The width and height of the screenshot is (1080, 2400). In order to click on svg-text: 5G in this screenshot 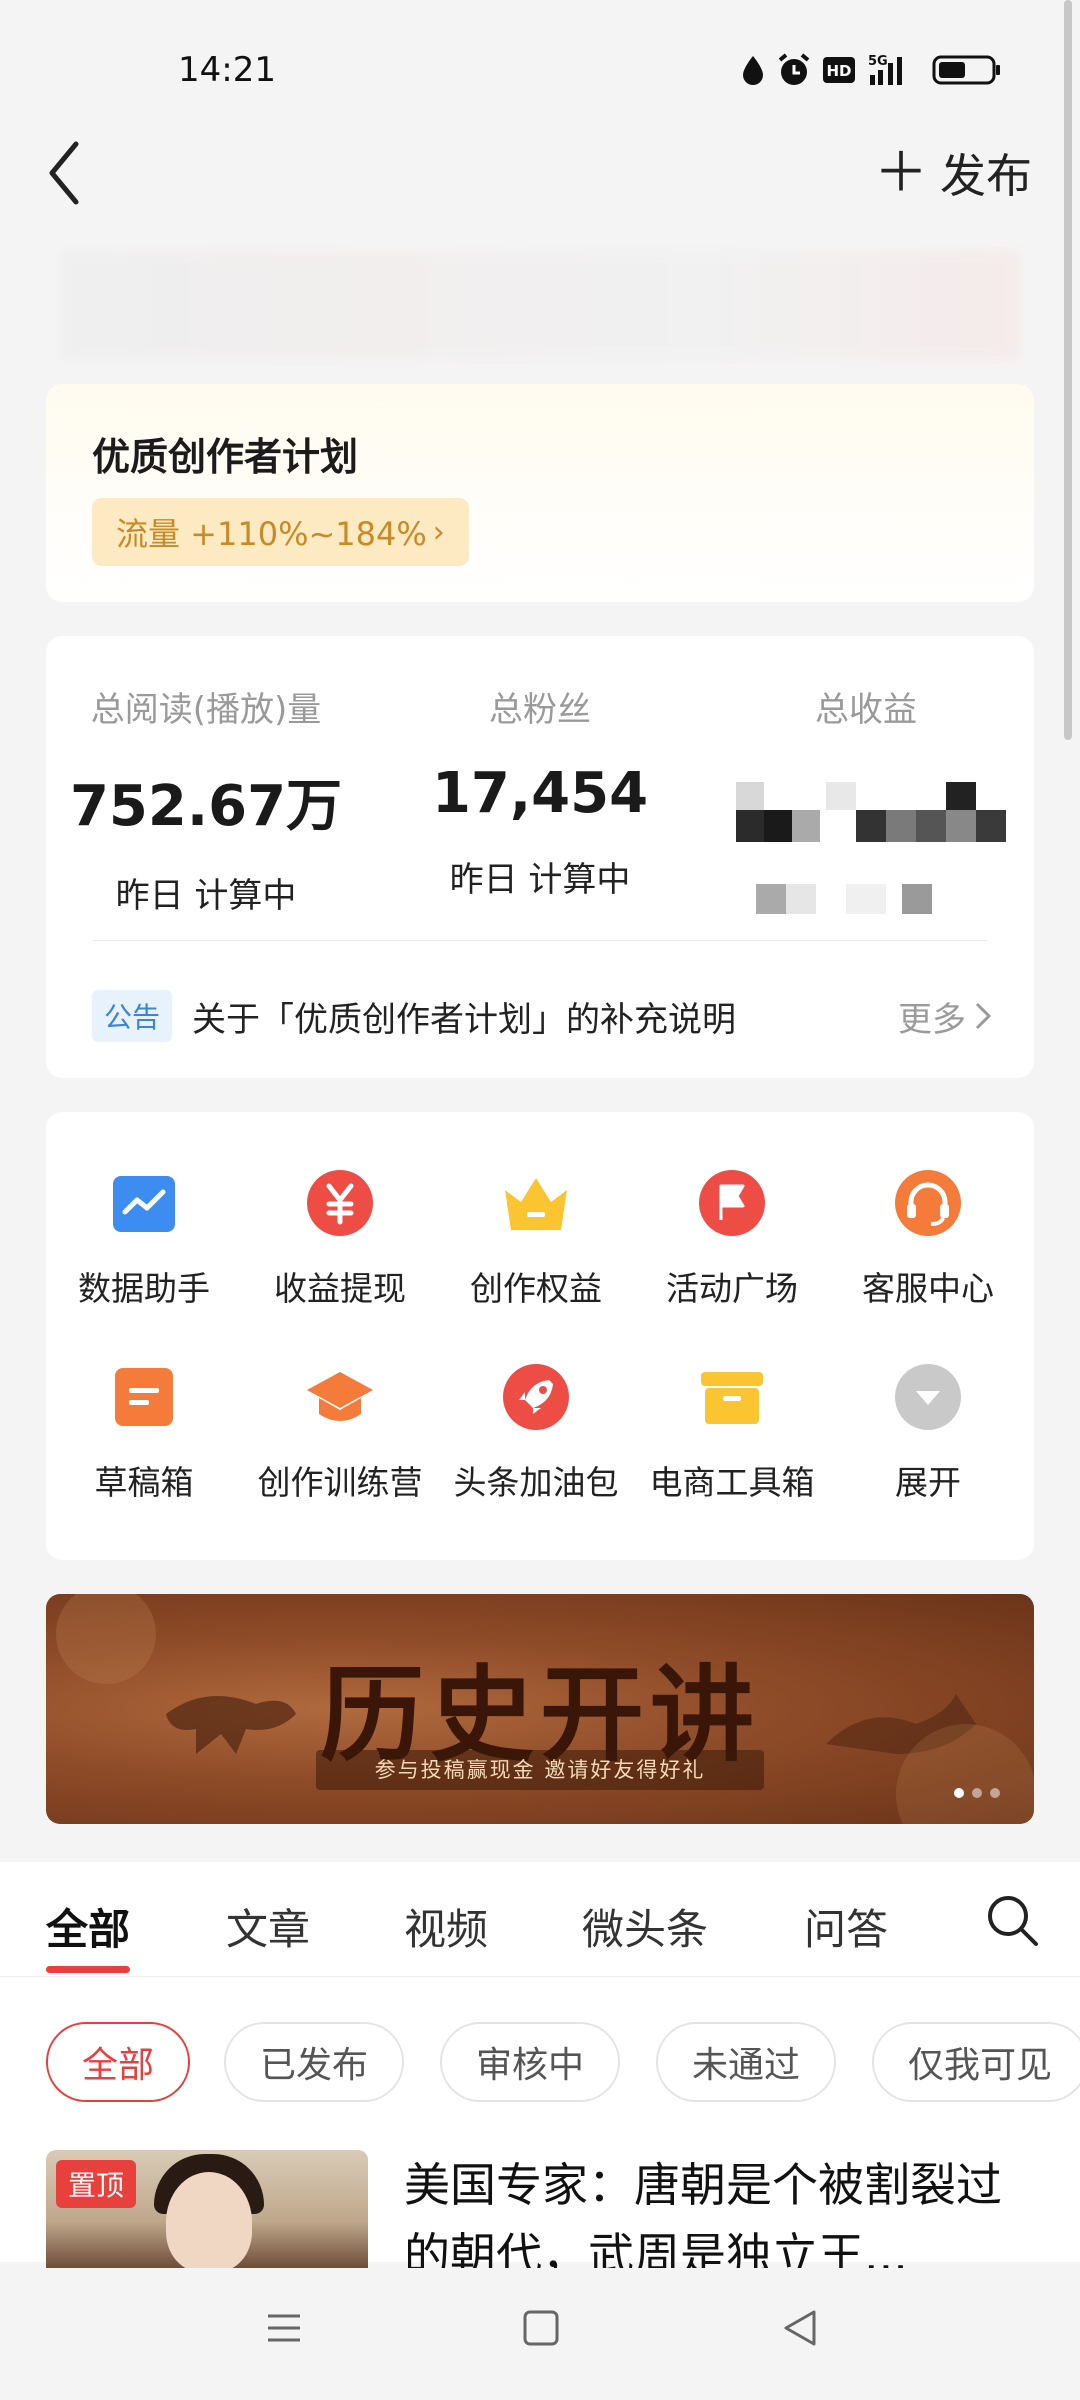, I will do `click(878, 61)`.